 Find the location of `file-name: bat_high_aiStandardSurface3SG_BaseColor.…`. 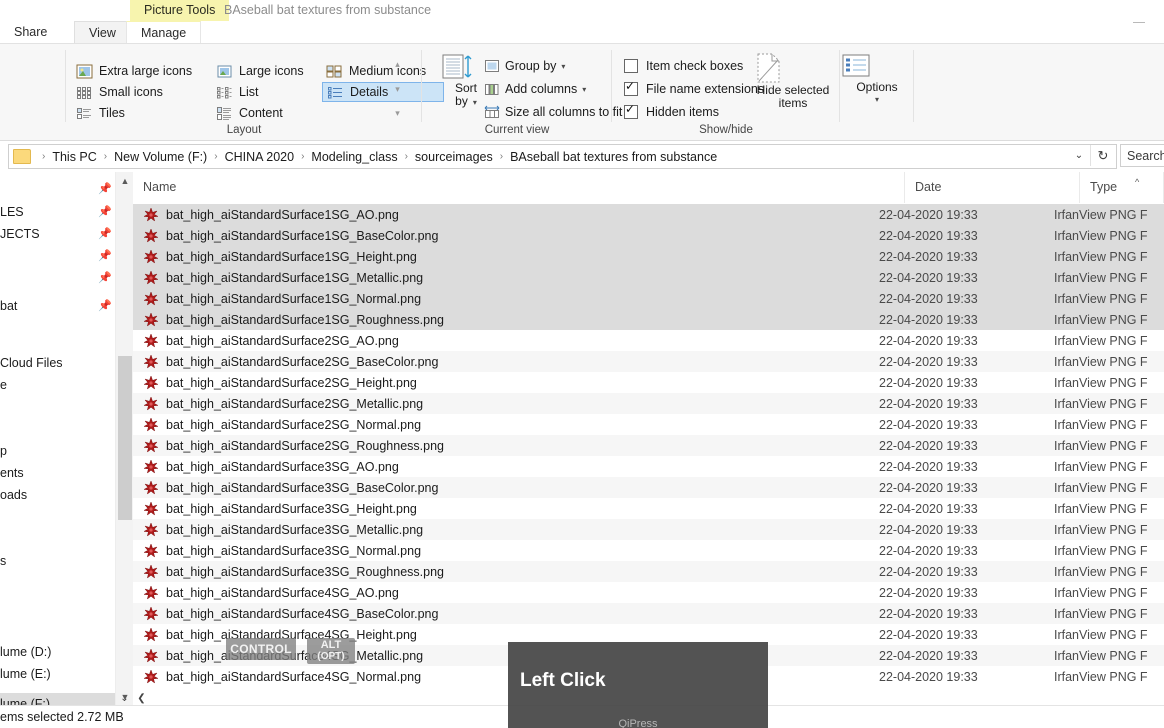

file-name: bat_high_aiStandardSurface3SG_BaseColor.… is located at coordinates (302, 487).